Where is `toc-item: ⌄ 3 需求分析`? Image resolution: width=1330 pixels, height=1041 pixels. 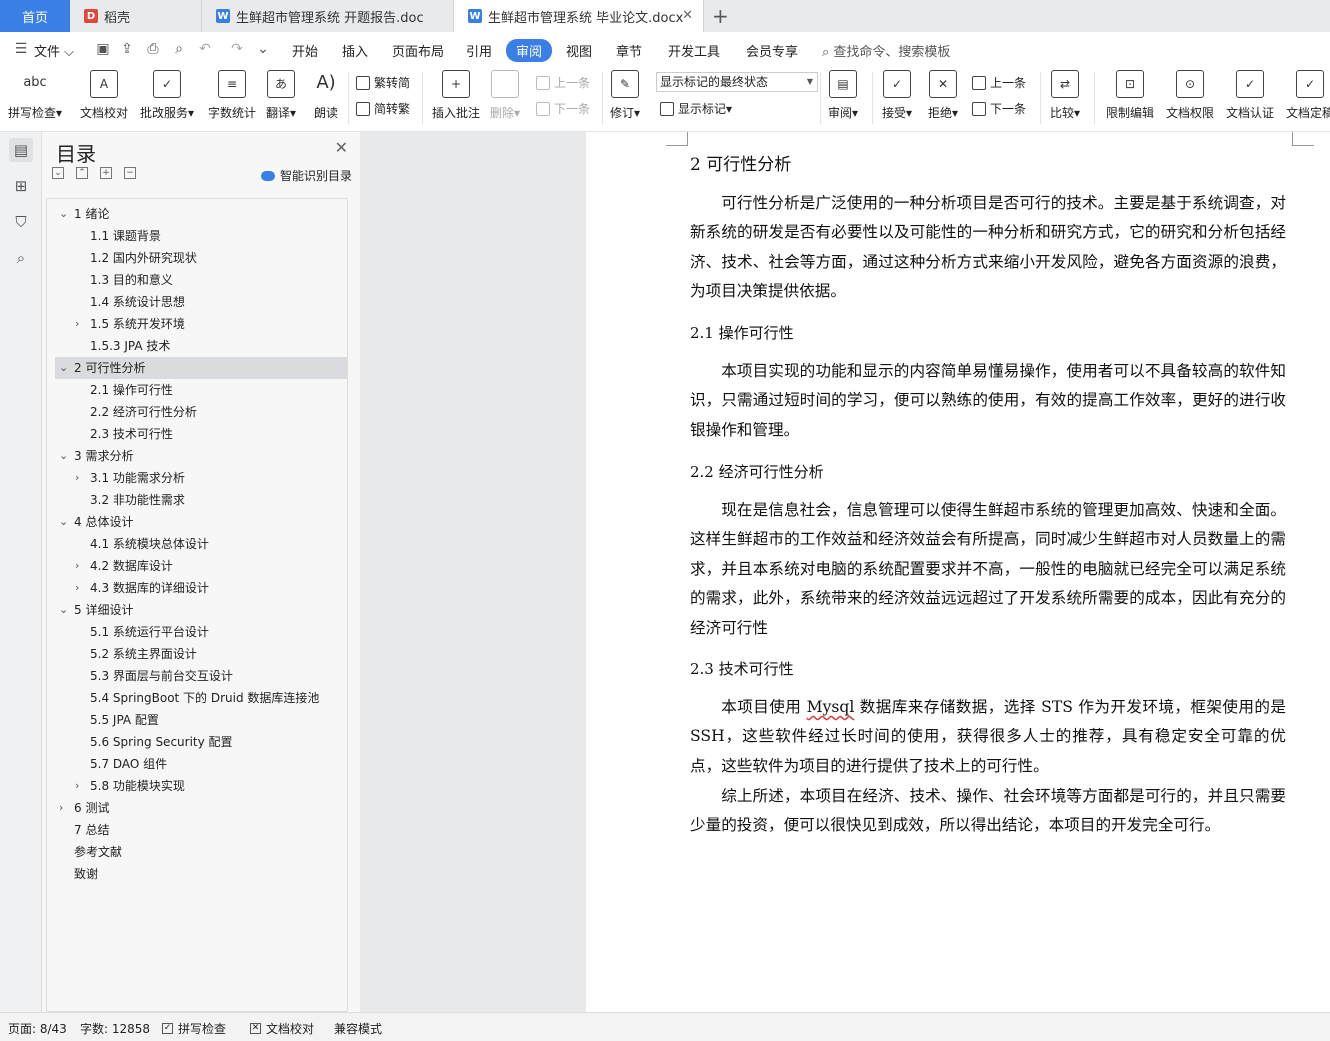
toc-item: ⌄ 3 需求分析 is located at coordinates (197, 456).